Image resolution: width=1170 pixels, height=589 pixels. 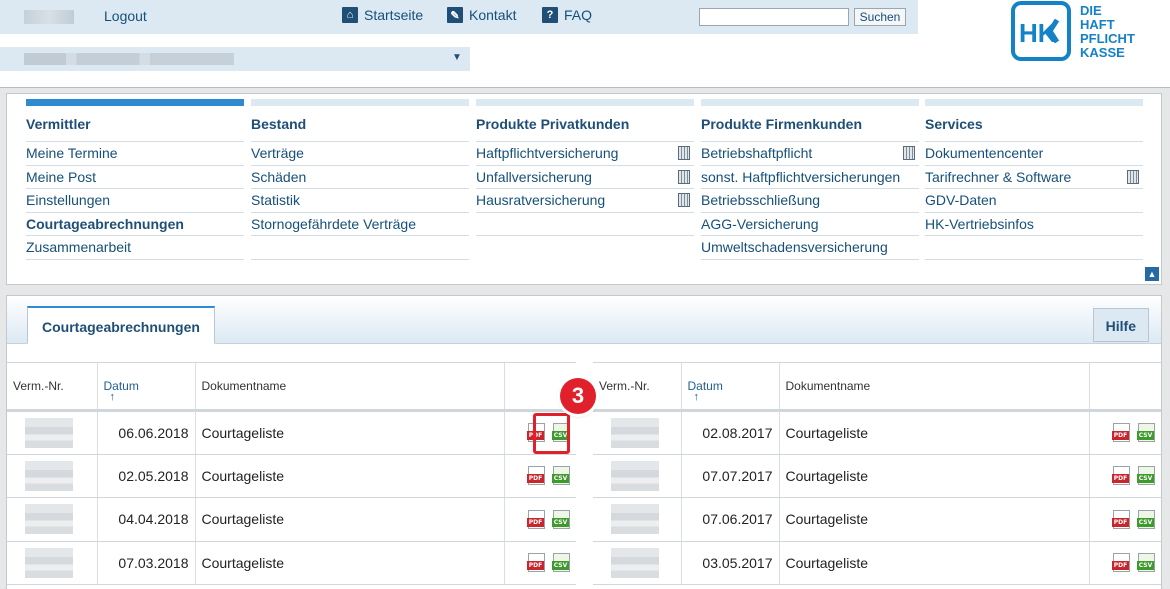 What do you see at coordinates (360, 124) in the screenshot?
I see `menu-heading-bestand: Bestand` at bounding box center [360, 124].